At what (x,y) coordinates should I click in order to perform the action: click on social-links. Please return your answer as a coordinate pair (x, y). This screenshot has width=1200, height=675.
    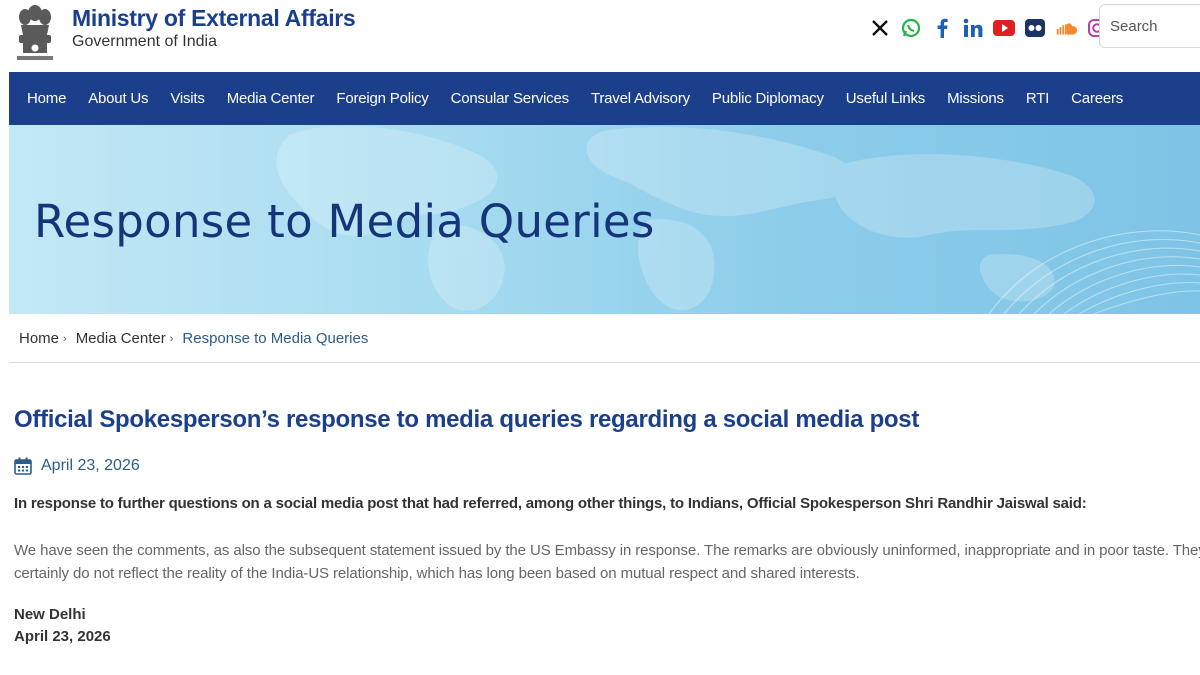
    Looking at the image, I should click on (992, 28).